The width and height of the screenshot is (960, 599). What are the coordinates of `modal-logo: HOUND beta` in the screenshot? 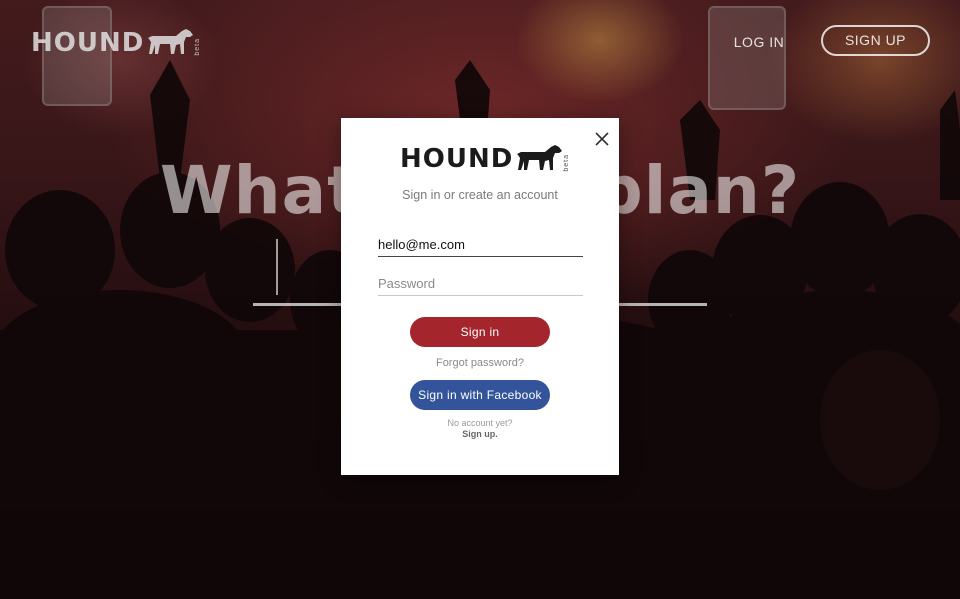 It's located at (485, 158).